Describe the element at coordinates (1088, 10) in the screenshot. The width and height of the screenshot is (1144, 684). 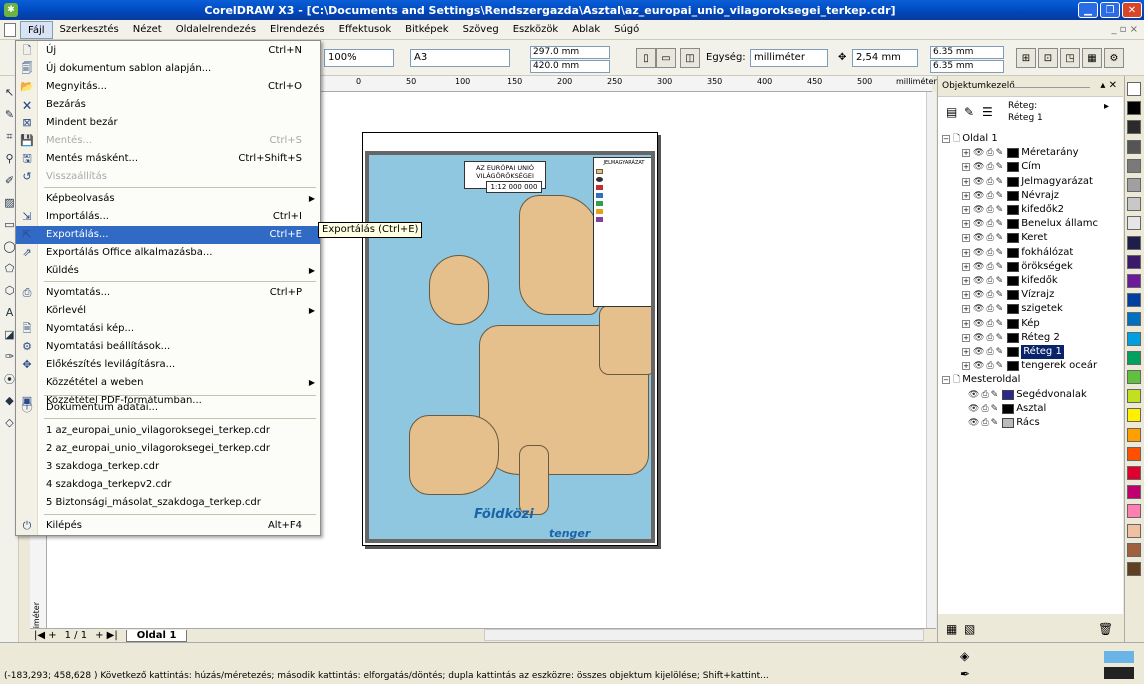
I see `minimize-button: ▁` at that location.